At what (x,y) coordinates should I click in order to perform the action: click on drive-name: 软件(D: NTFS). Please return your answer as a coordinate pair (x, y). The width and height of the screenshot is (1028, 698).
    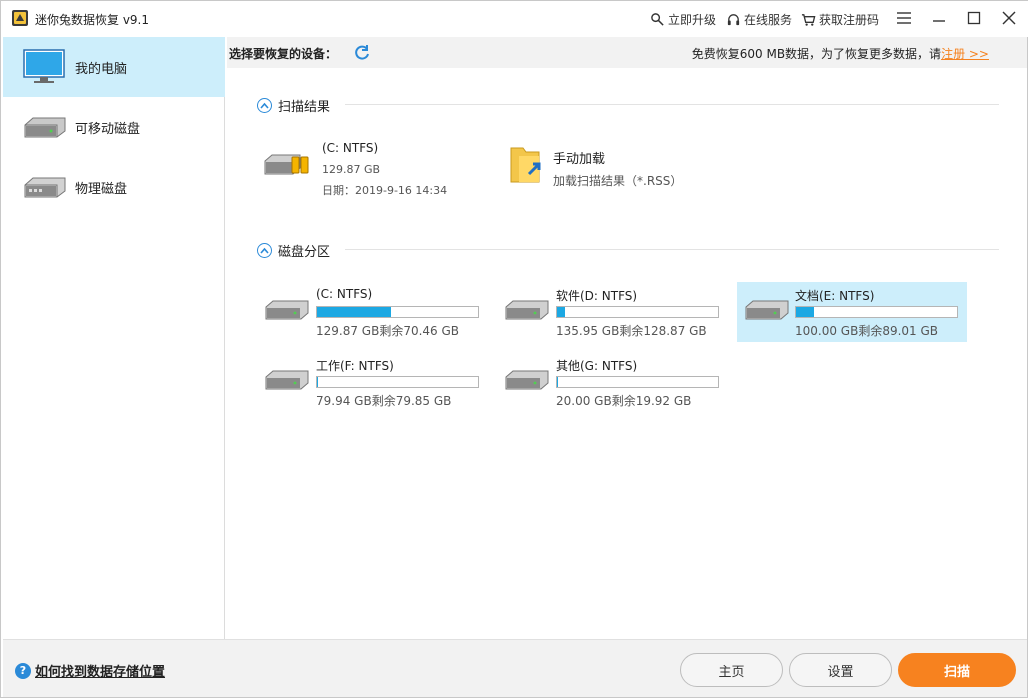
    Looking at the image, I should click on (597, 296).